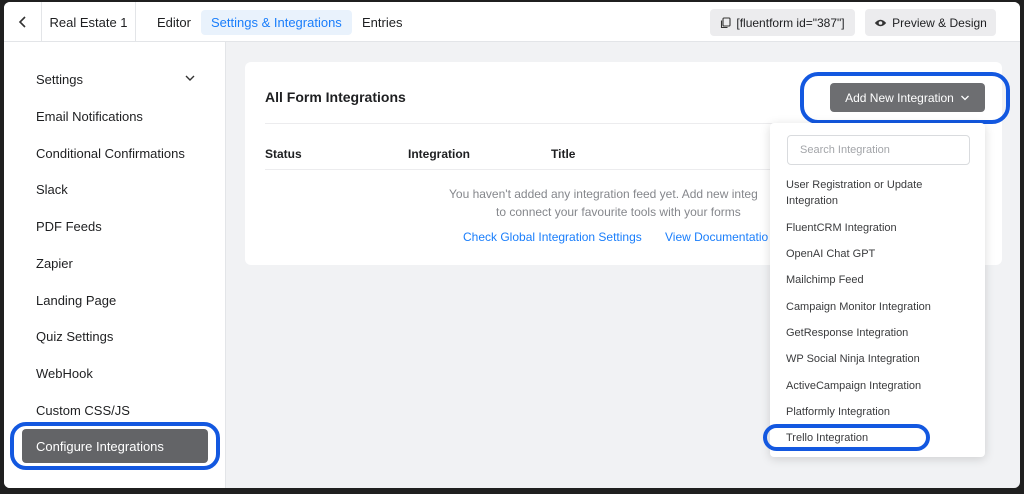 This screenshot has height=494, width=1024. Describe the element at coordinates (846, 437) in the screenshot. I see `highlight-ring-trello` at that location.